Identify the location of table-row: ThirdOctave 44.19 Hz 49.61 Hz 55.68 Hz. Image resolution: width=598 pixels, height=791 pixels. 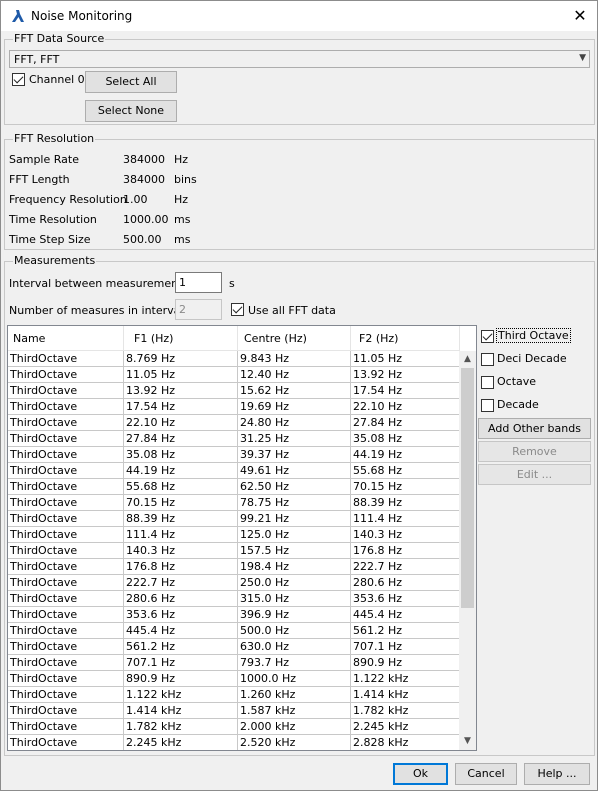
(234, 471).